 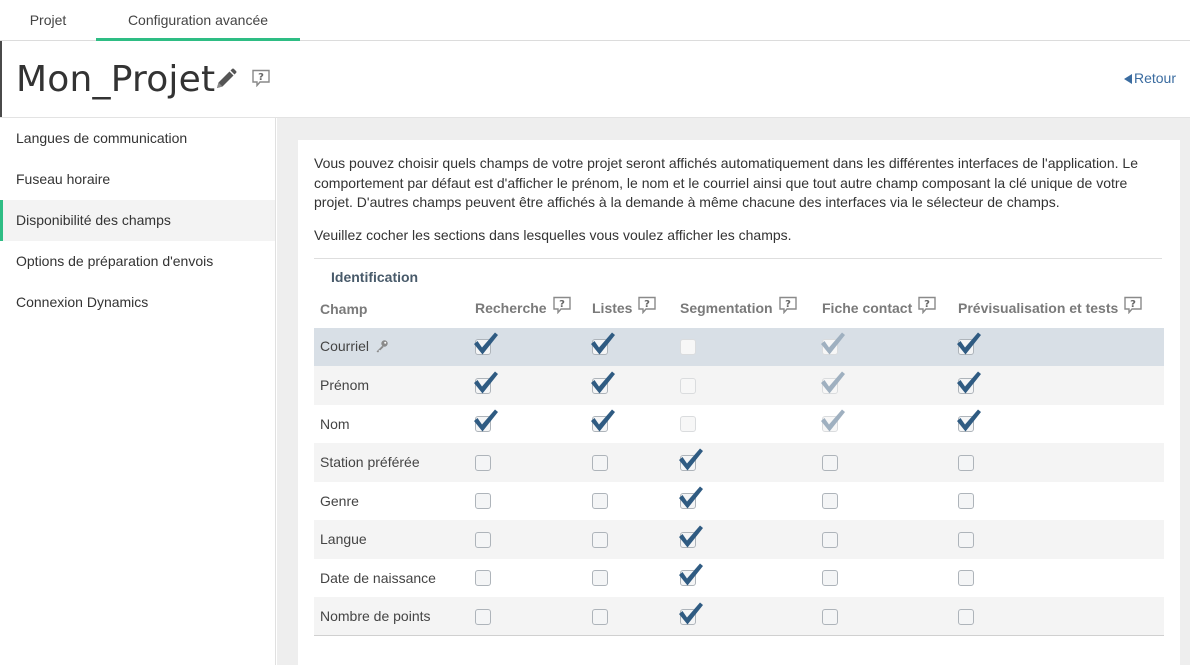 What do you see at coordinates (137, 302) in the screenshot?
I see `sidebar-item-dynamics: Connexion Dynamics` at bounding box center [137, 302].